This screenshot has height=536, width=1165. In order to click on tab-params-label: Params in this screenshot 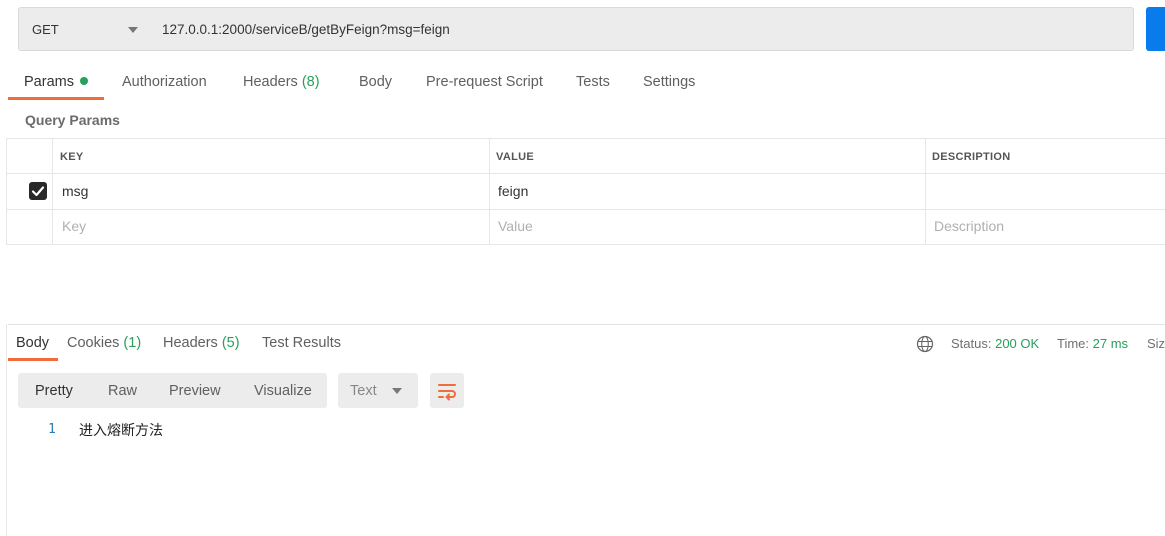, I will do `click(49, 82)`.